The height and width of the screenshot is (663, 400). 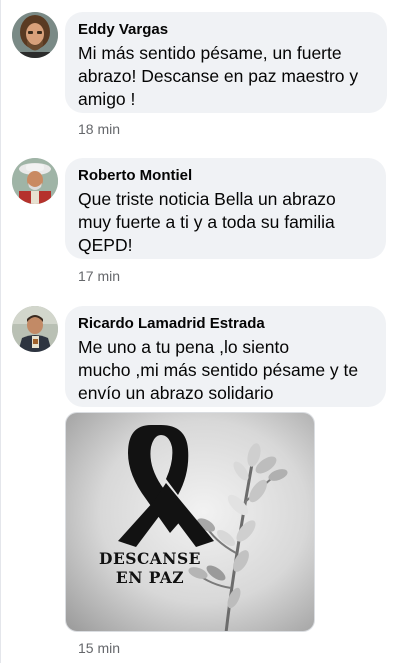 What do you see at coordinates (225, 176) in the screenshot?
I see `comment-author: Roberto Montiel` at bounding box center [225, 176].